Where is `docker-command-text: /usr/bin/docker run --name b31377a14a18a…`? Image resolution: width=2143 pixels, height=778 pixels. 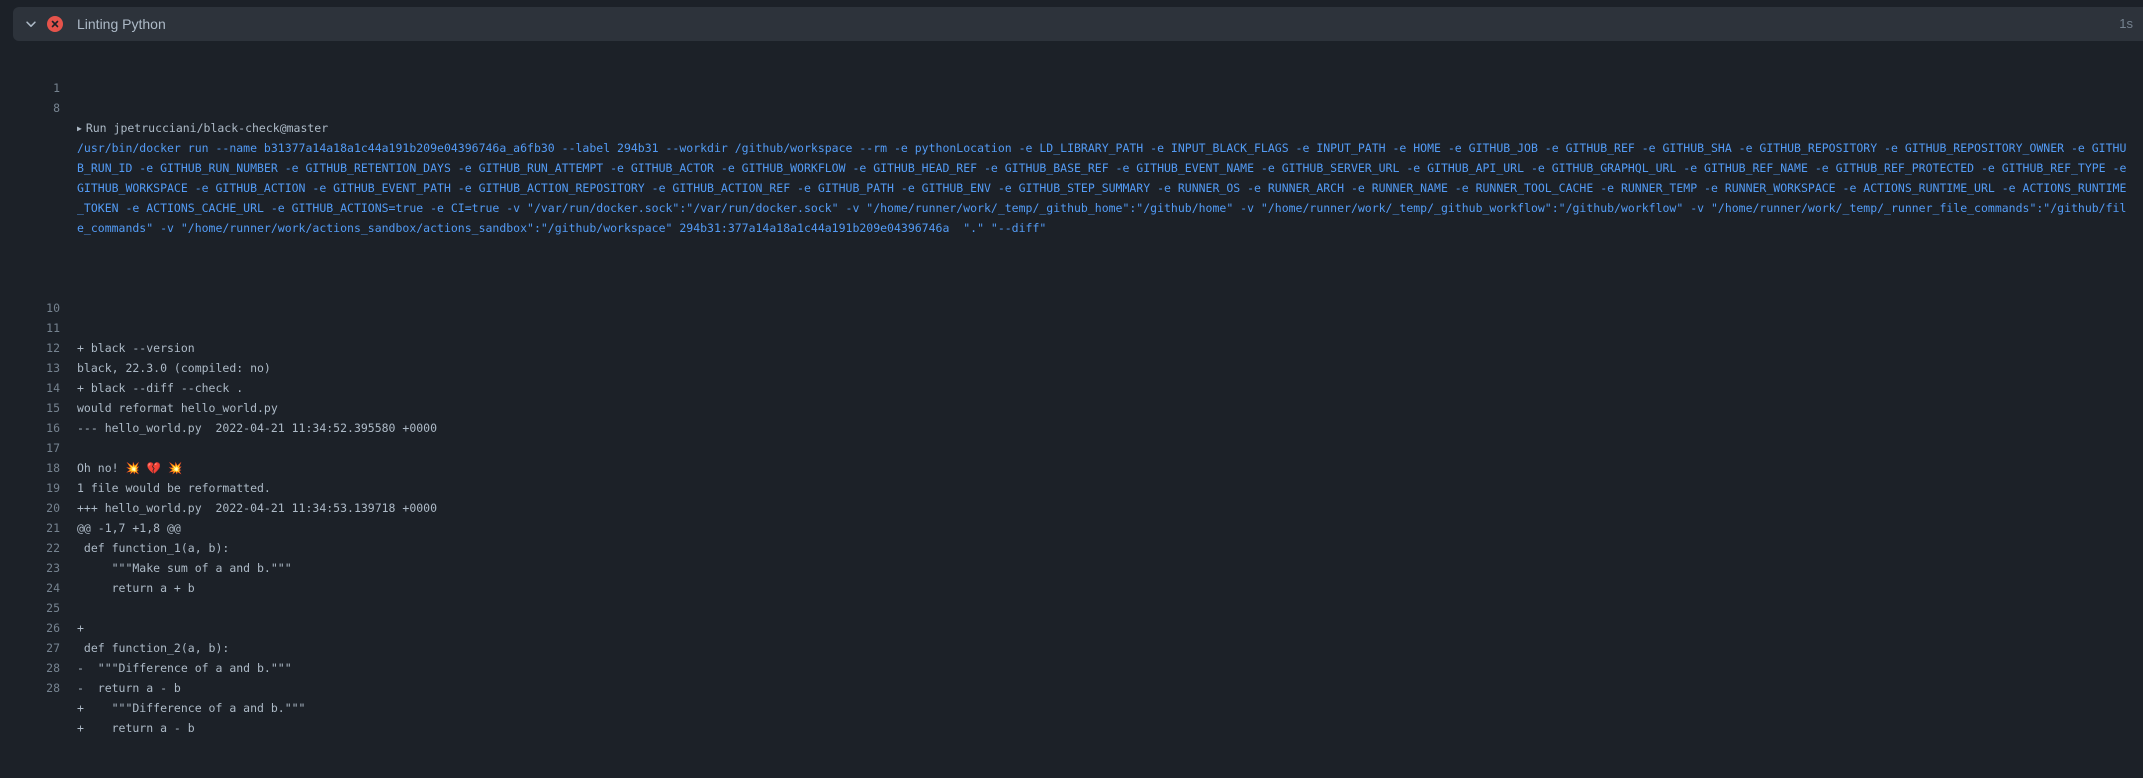 docker-command-text: /usr/bin/docker run --name b31377a14a18a… is located at coordinates (1105, 188).